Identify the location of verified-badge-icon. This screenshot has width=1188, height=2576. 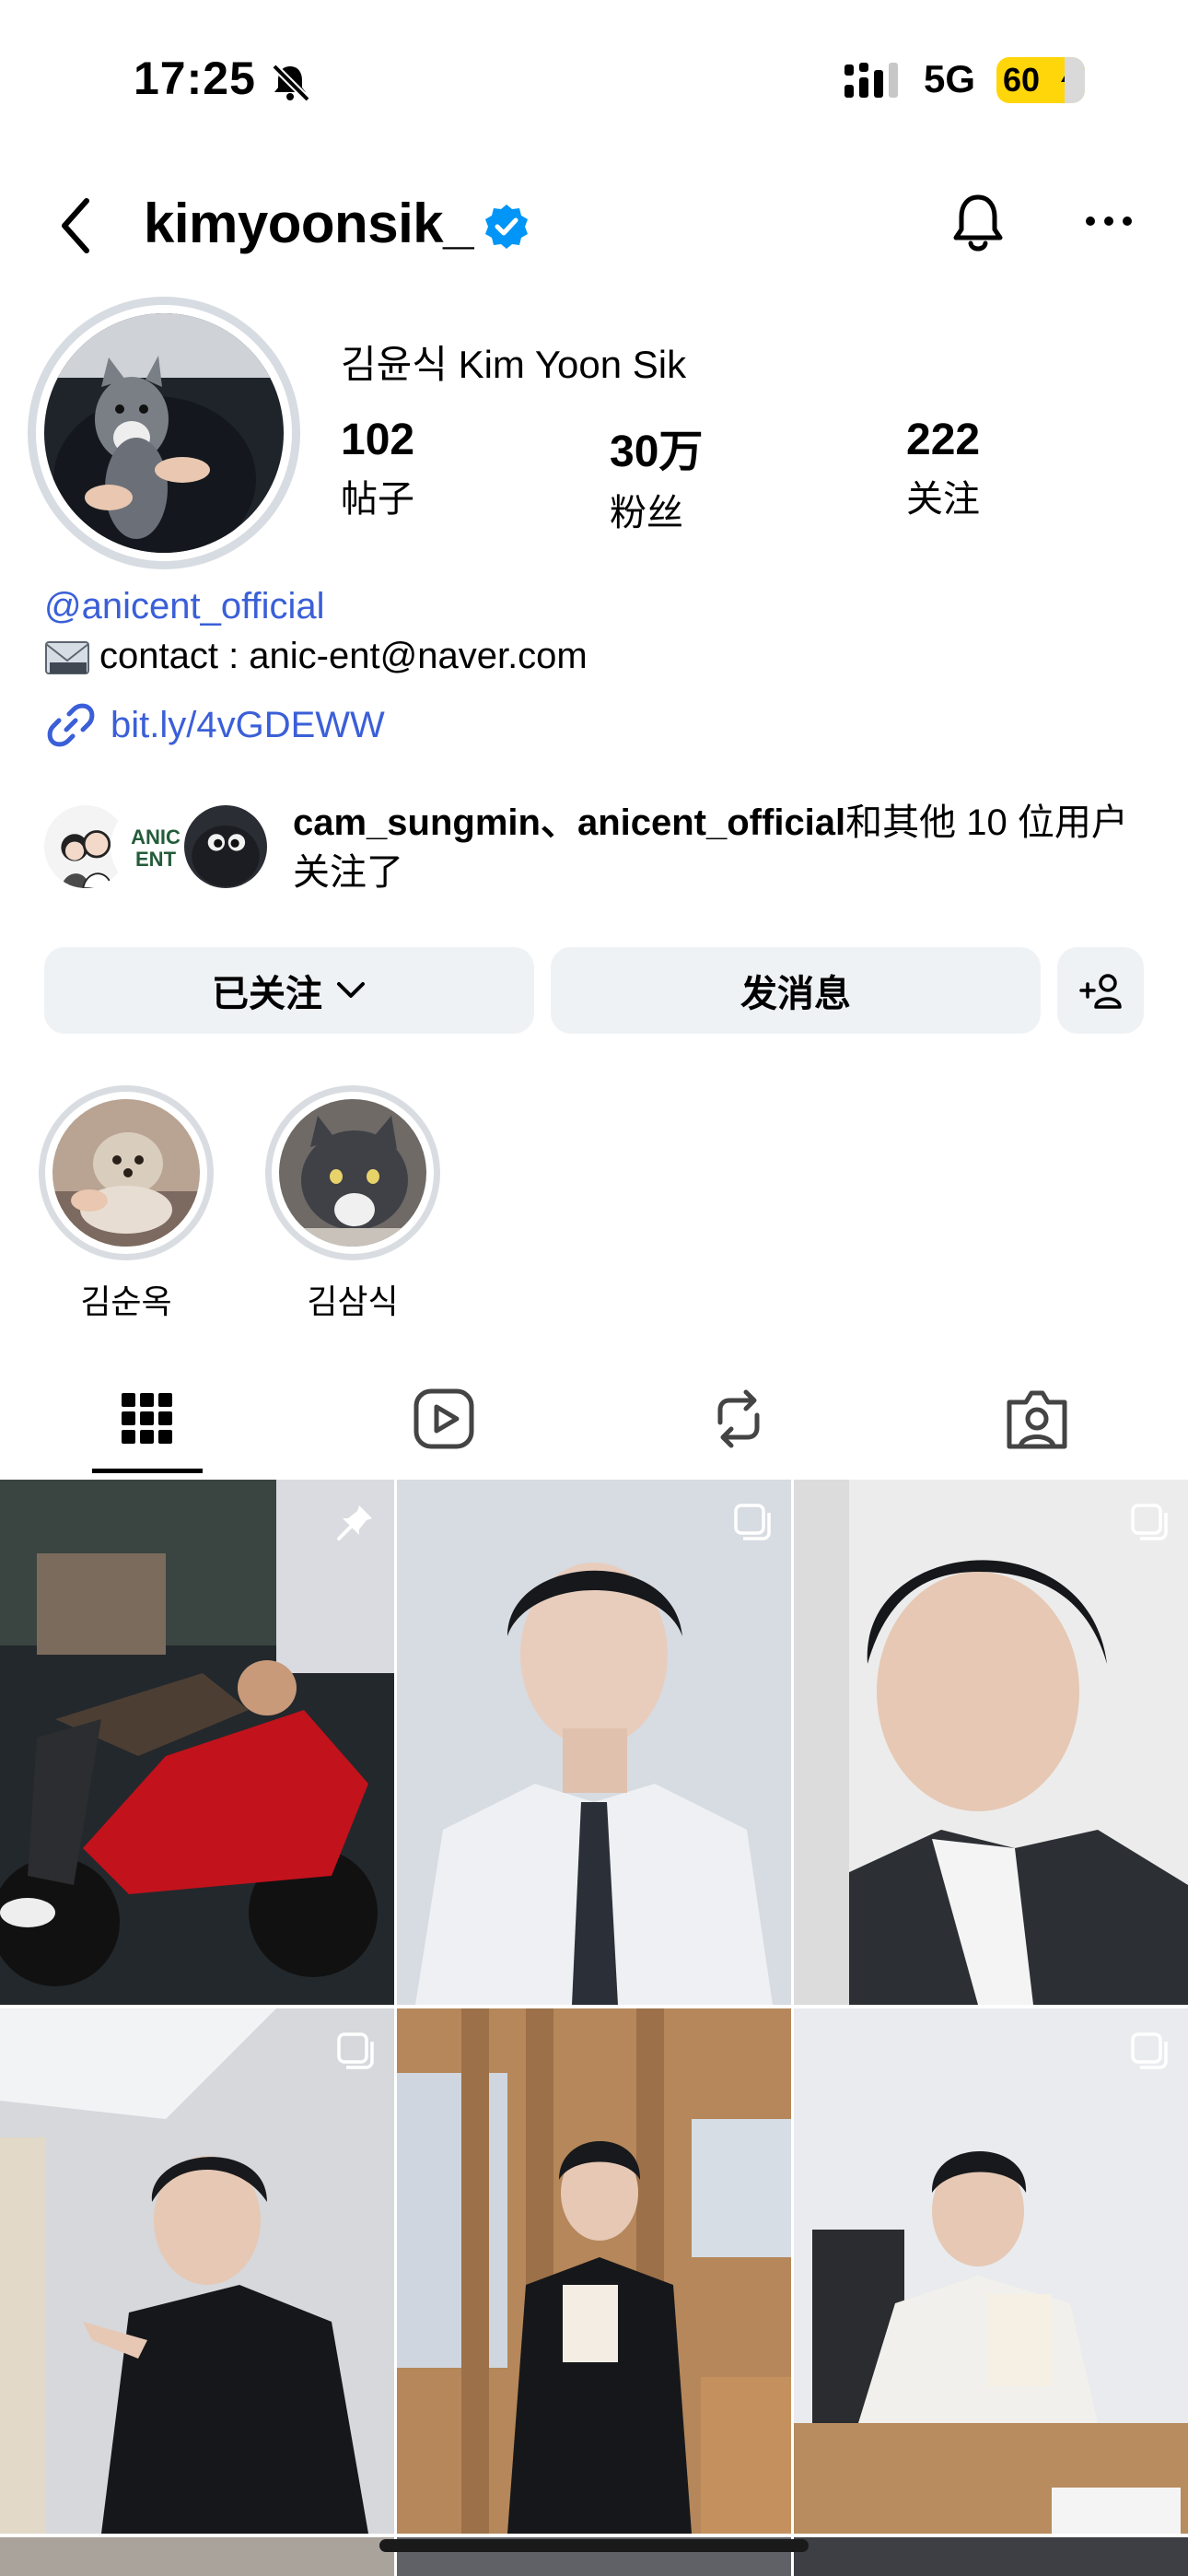
(507, 227).